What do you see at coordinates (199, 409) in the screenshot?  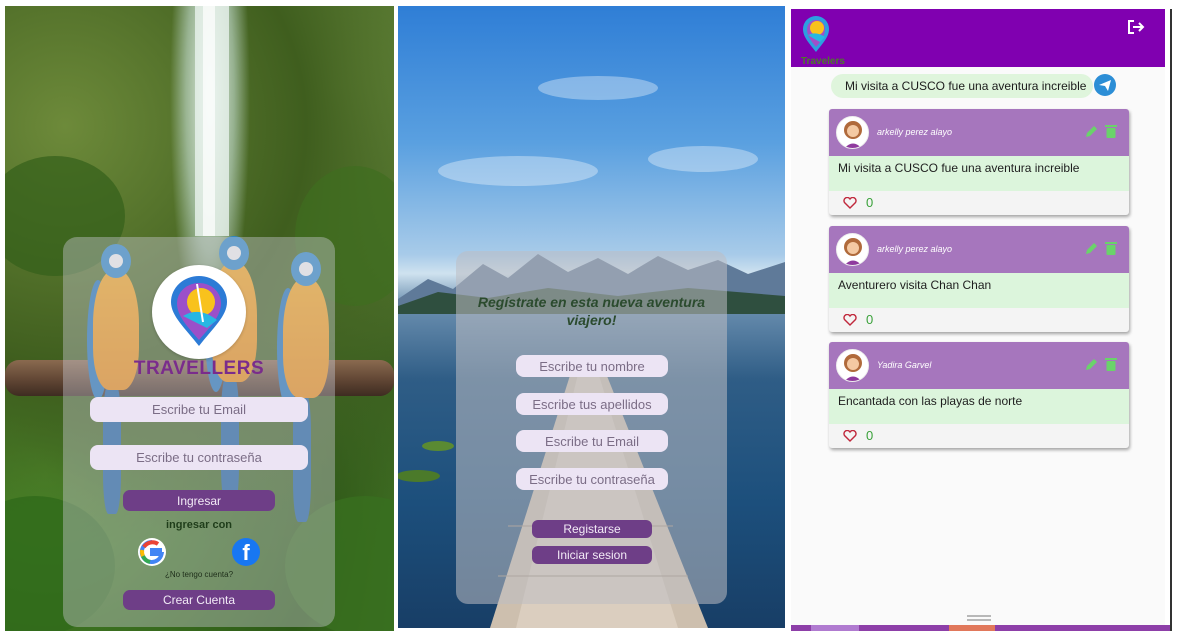 I see `email-input: Escribe tu Email` at bounding box center [199, 409].